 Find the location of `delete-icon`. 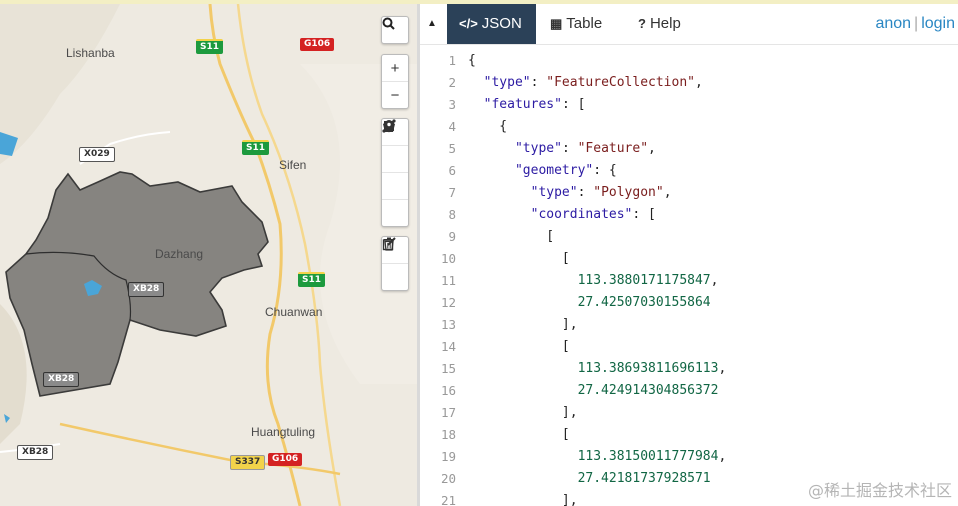

delete-icon is located at coordinates (395, 263).